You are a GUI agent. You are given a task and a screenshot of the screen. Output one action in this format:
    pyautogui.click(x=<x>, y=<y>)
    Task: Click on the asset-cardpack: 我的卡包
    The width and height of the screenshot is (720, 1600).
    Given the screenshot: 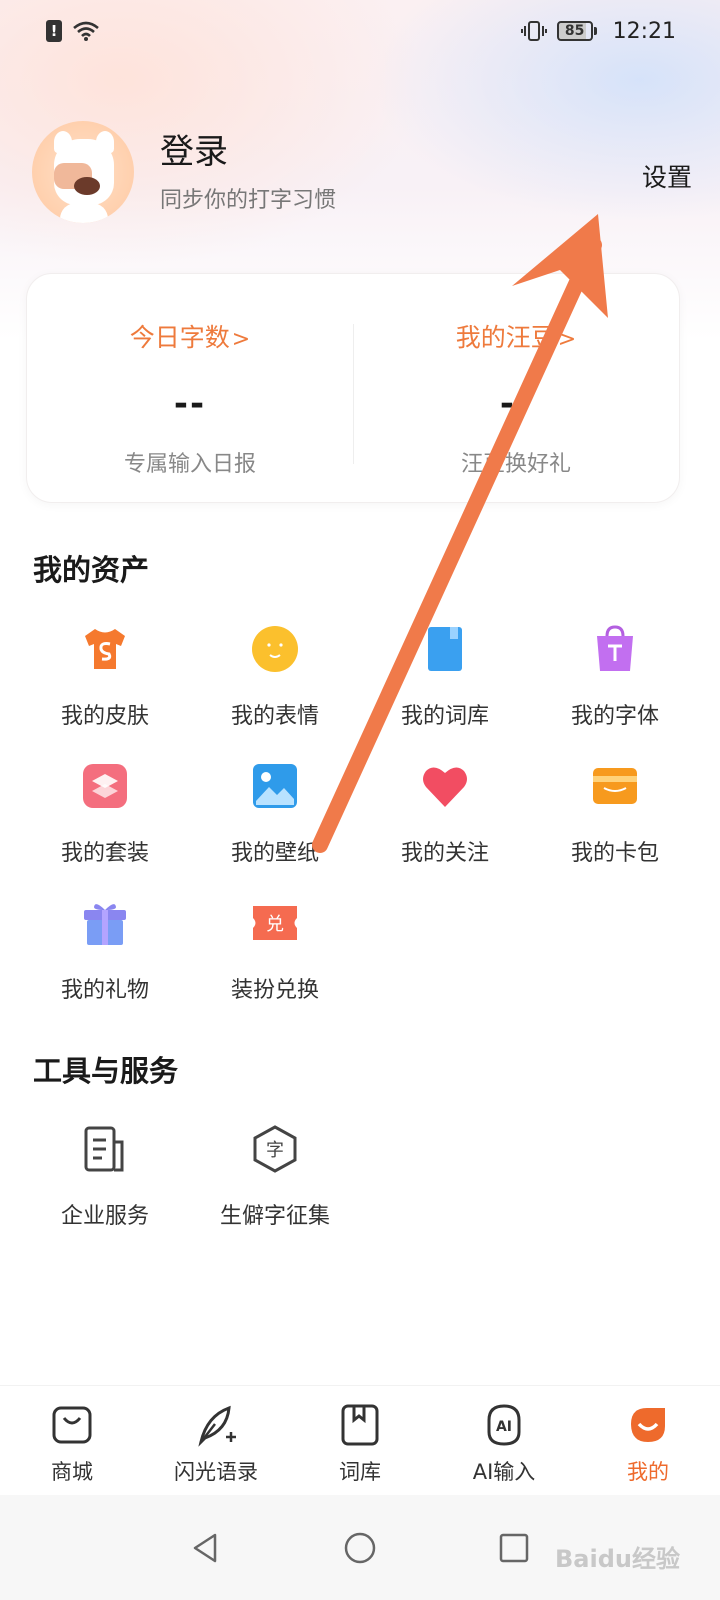 What is the action you would take?
    pyautogui.click(x=615, y=829)
    